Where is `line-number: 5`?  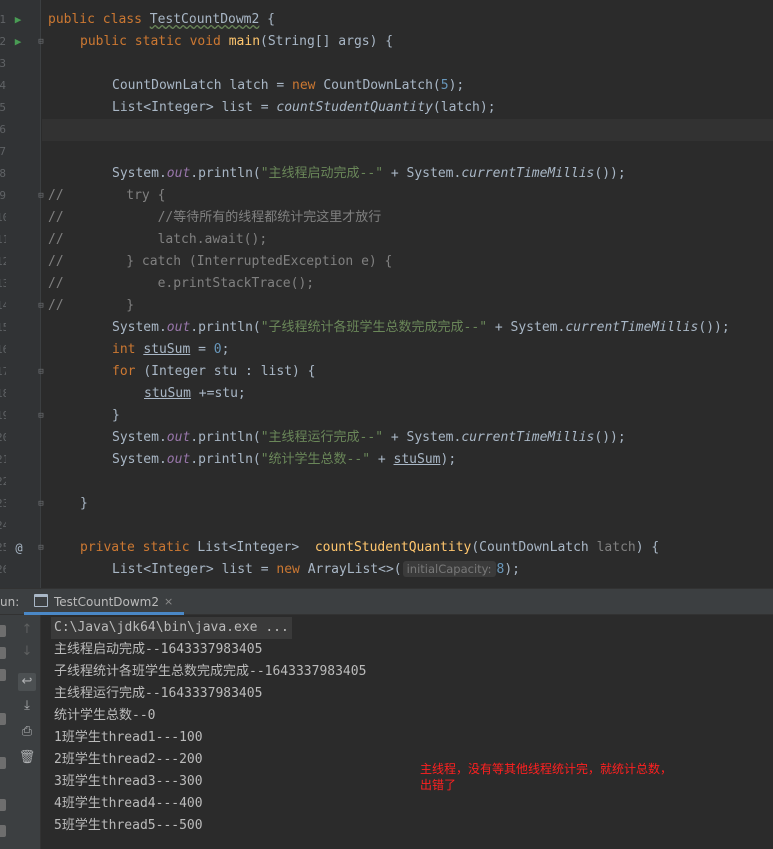
line-number: 5 is located at coordinates (3, 107).